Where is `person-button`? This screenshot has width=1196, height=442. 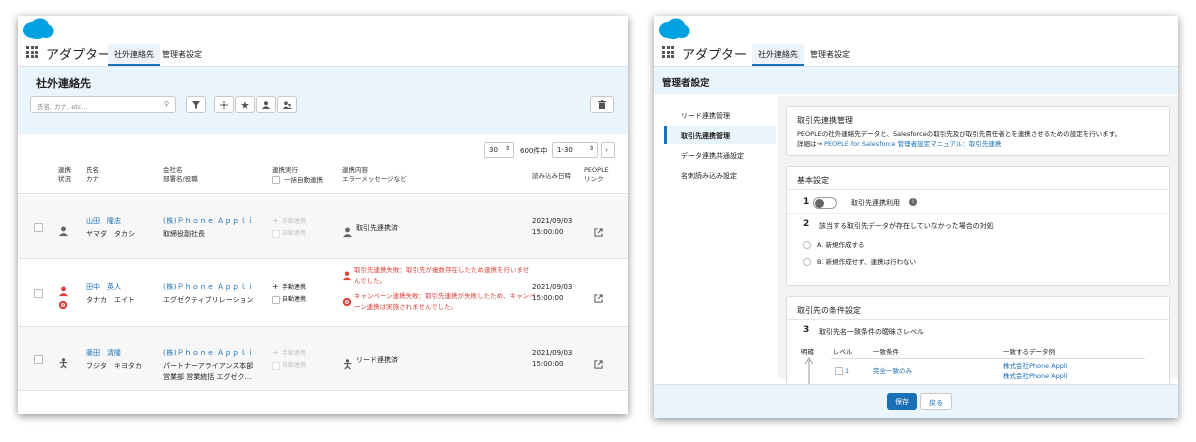 person-button is located at coordinates (266, 104).